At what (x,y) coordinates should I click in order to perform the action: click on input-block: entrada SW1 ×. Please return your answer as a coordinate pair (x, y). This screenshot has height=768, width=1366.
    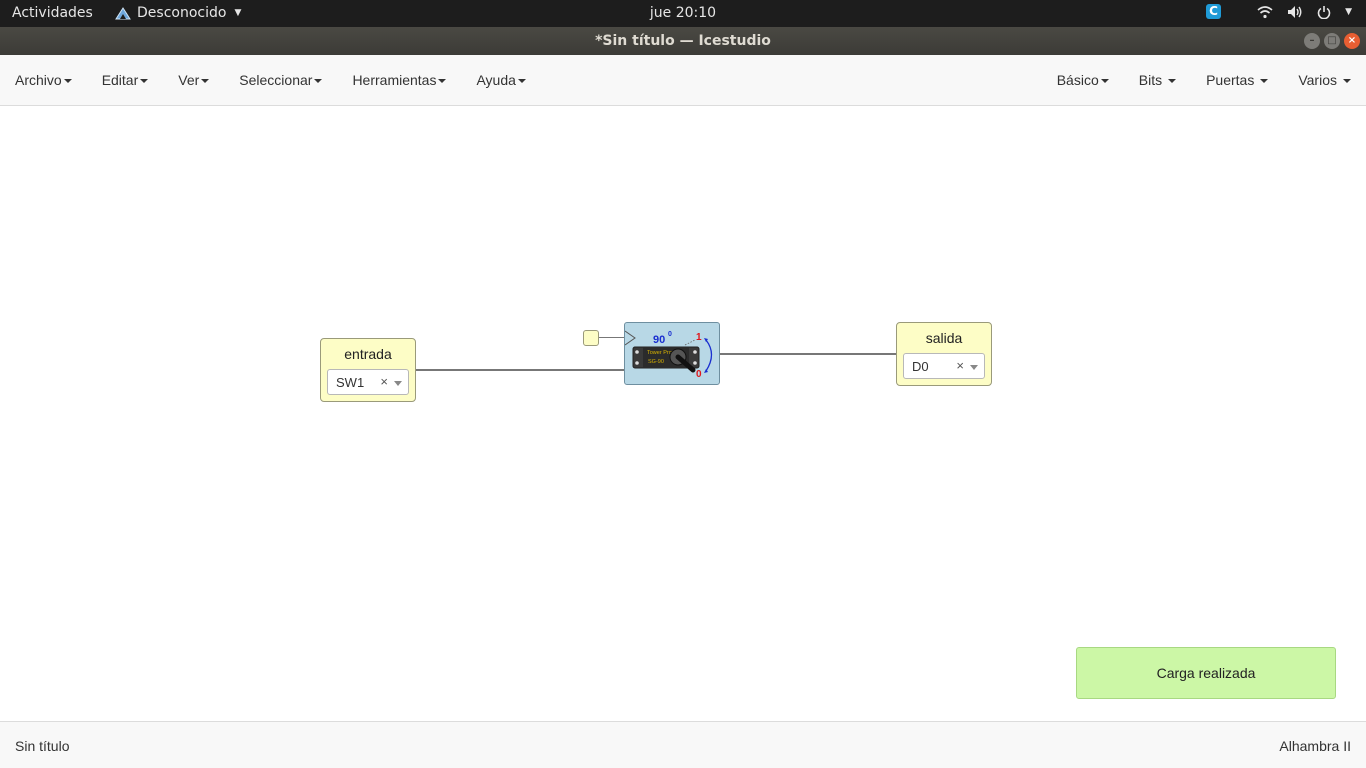
    Looking at the image, I should click on (368, 370).